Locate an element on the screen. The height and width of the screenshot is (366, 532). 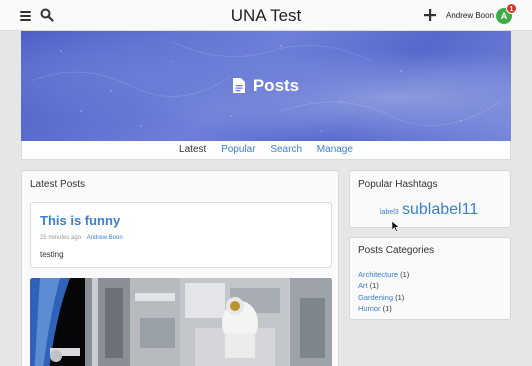
panel-title: Latest Posts is located at coordinates (58, 184).